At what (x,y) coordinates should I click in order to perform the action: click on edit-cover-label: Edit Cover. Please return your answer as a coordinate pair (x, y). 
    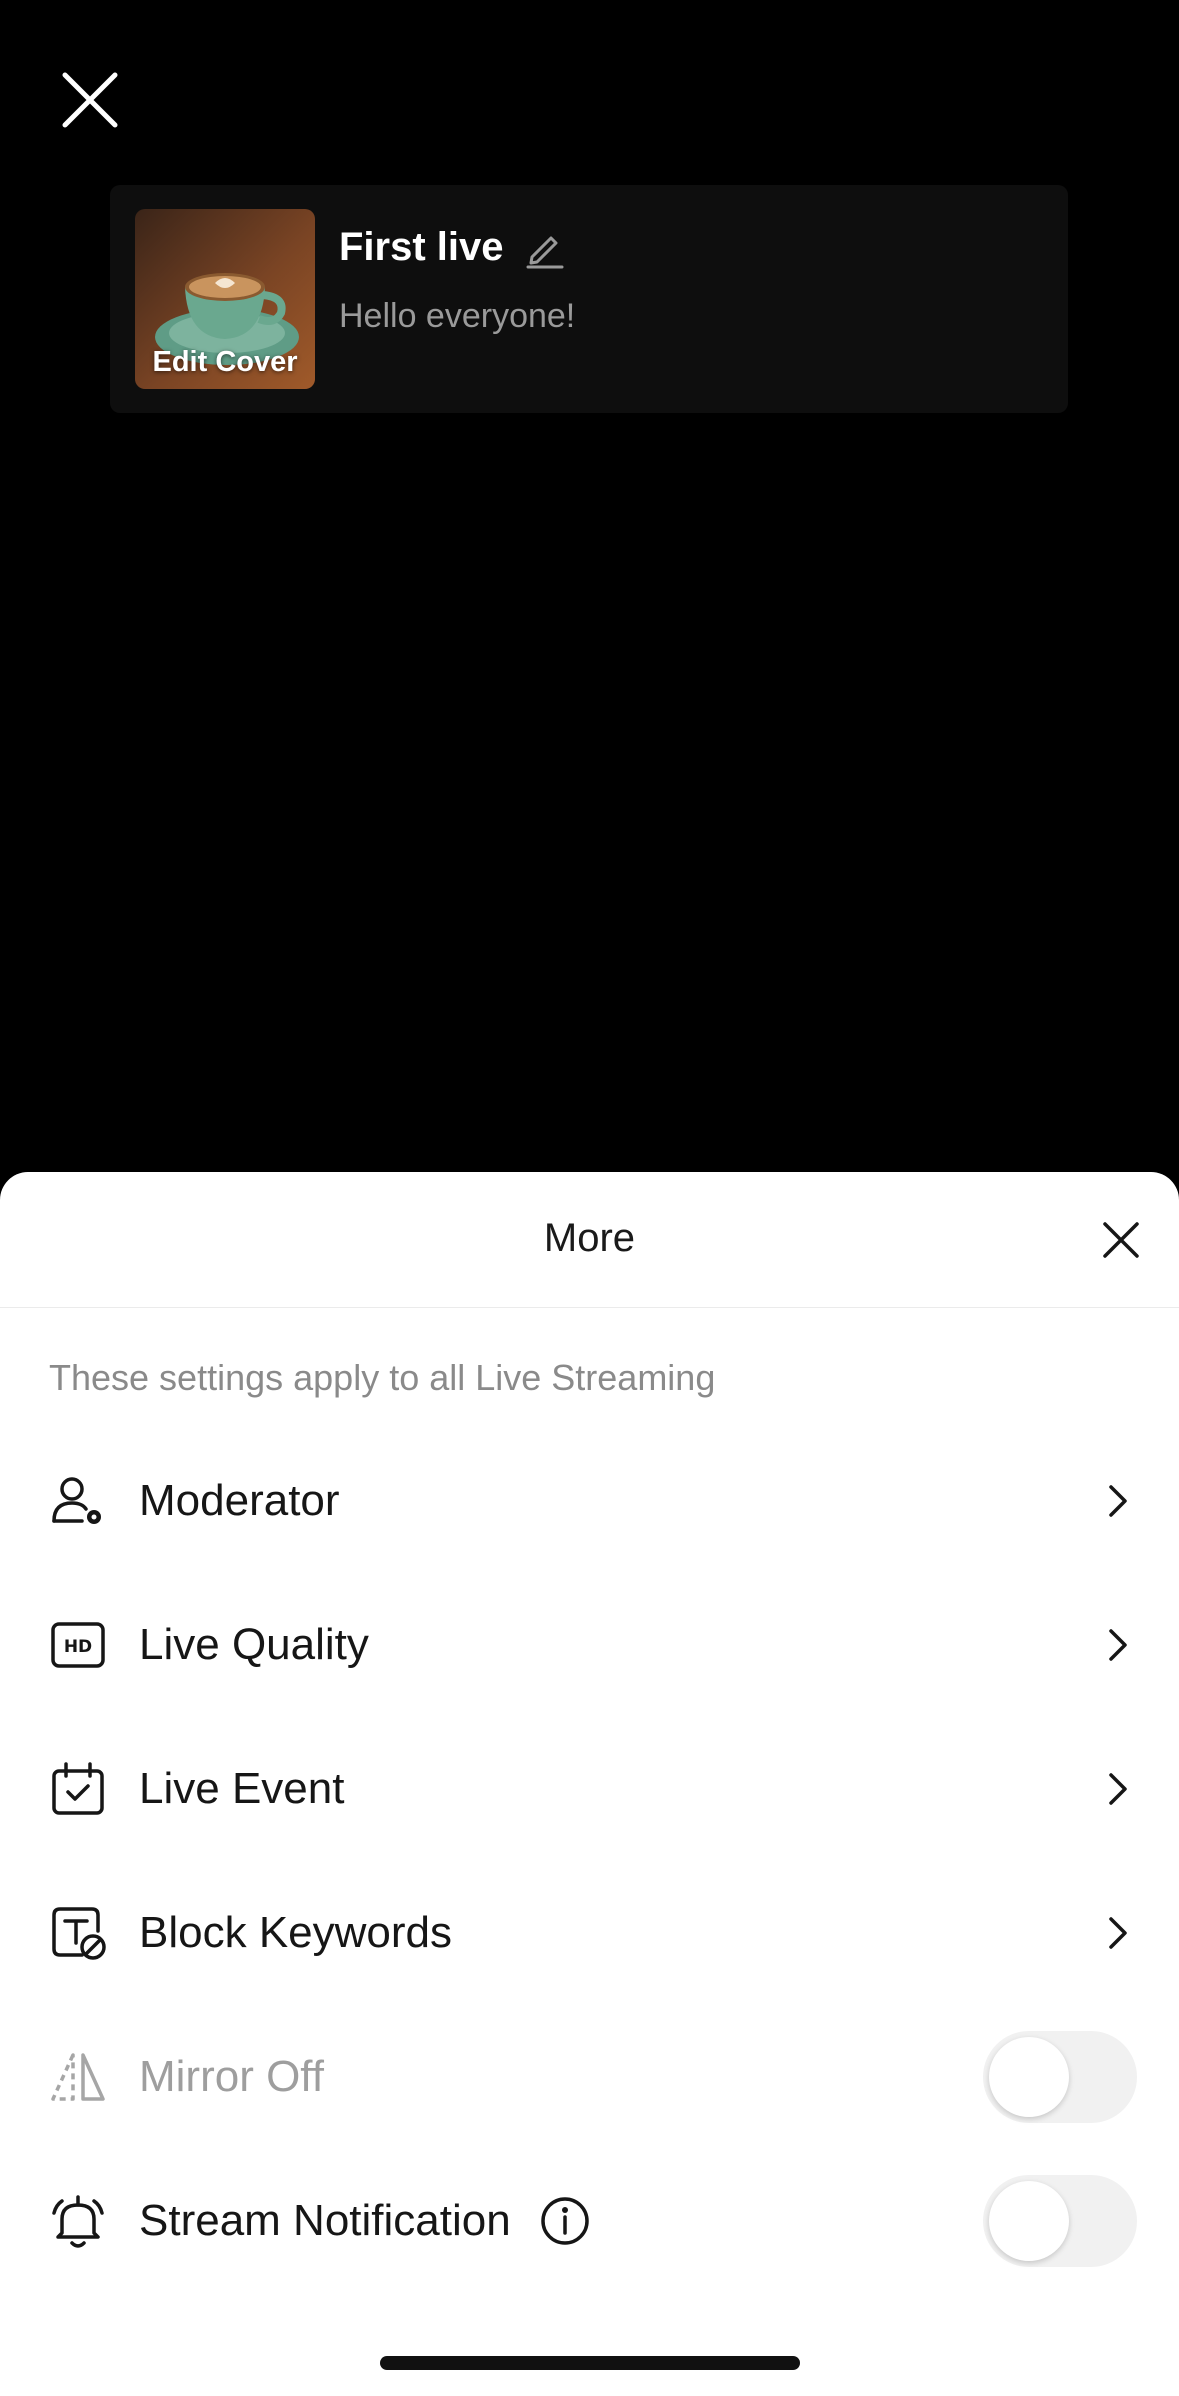
    Looking at the image, I should click on (225, 362).